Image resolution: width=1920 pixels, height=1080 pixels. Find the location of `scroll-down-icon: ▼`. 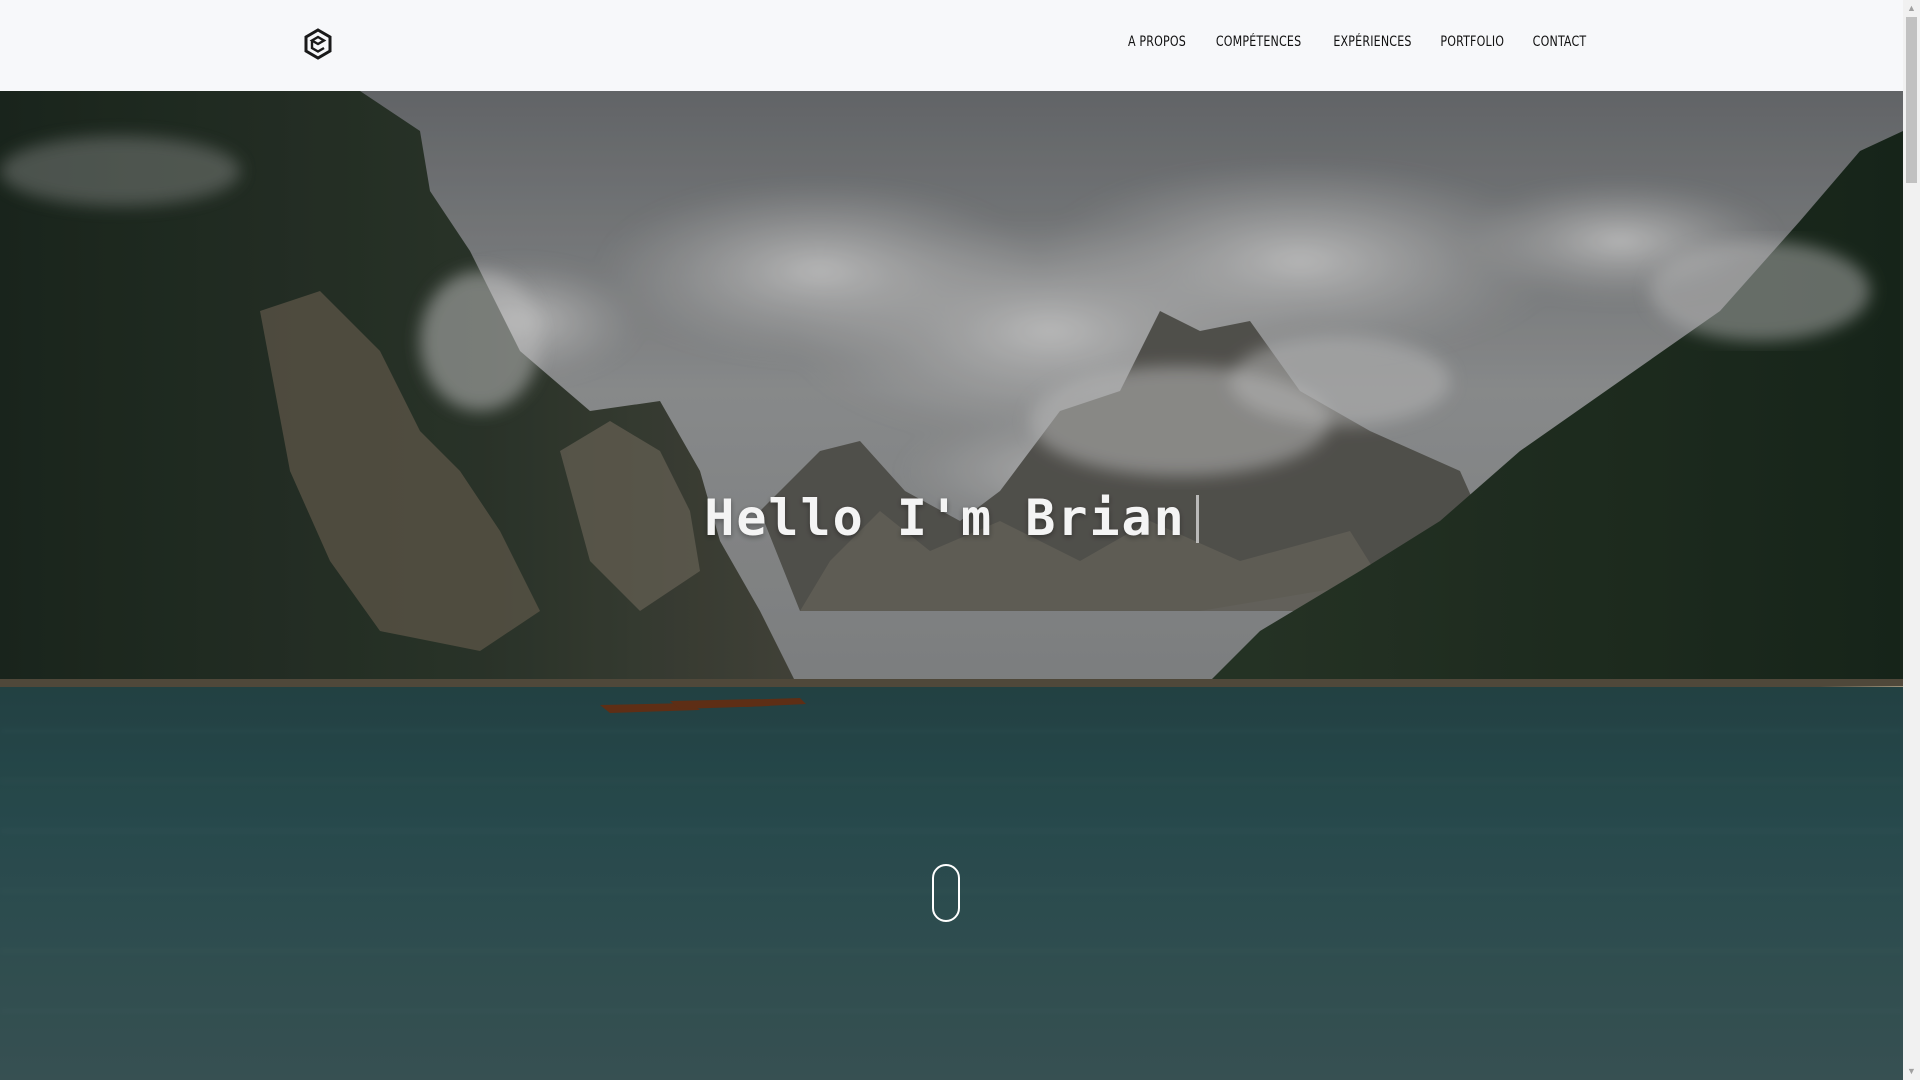

scroll-down-icon: ▼ is located at coordinates (1911, 1071).